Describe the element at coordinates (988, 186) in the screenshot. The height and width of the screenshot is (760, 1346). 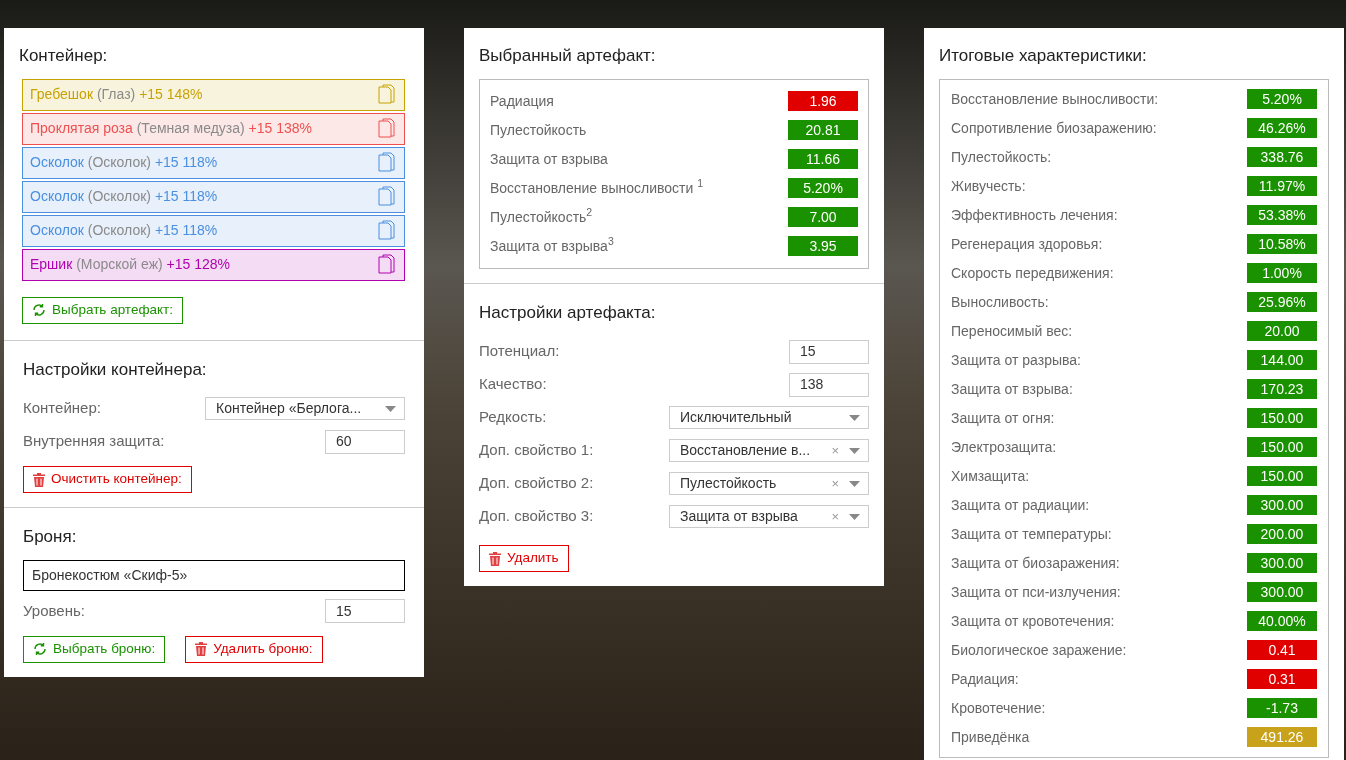
I see `stat-label: Живучесть:` at that location.